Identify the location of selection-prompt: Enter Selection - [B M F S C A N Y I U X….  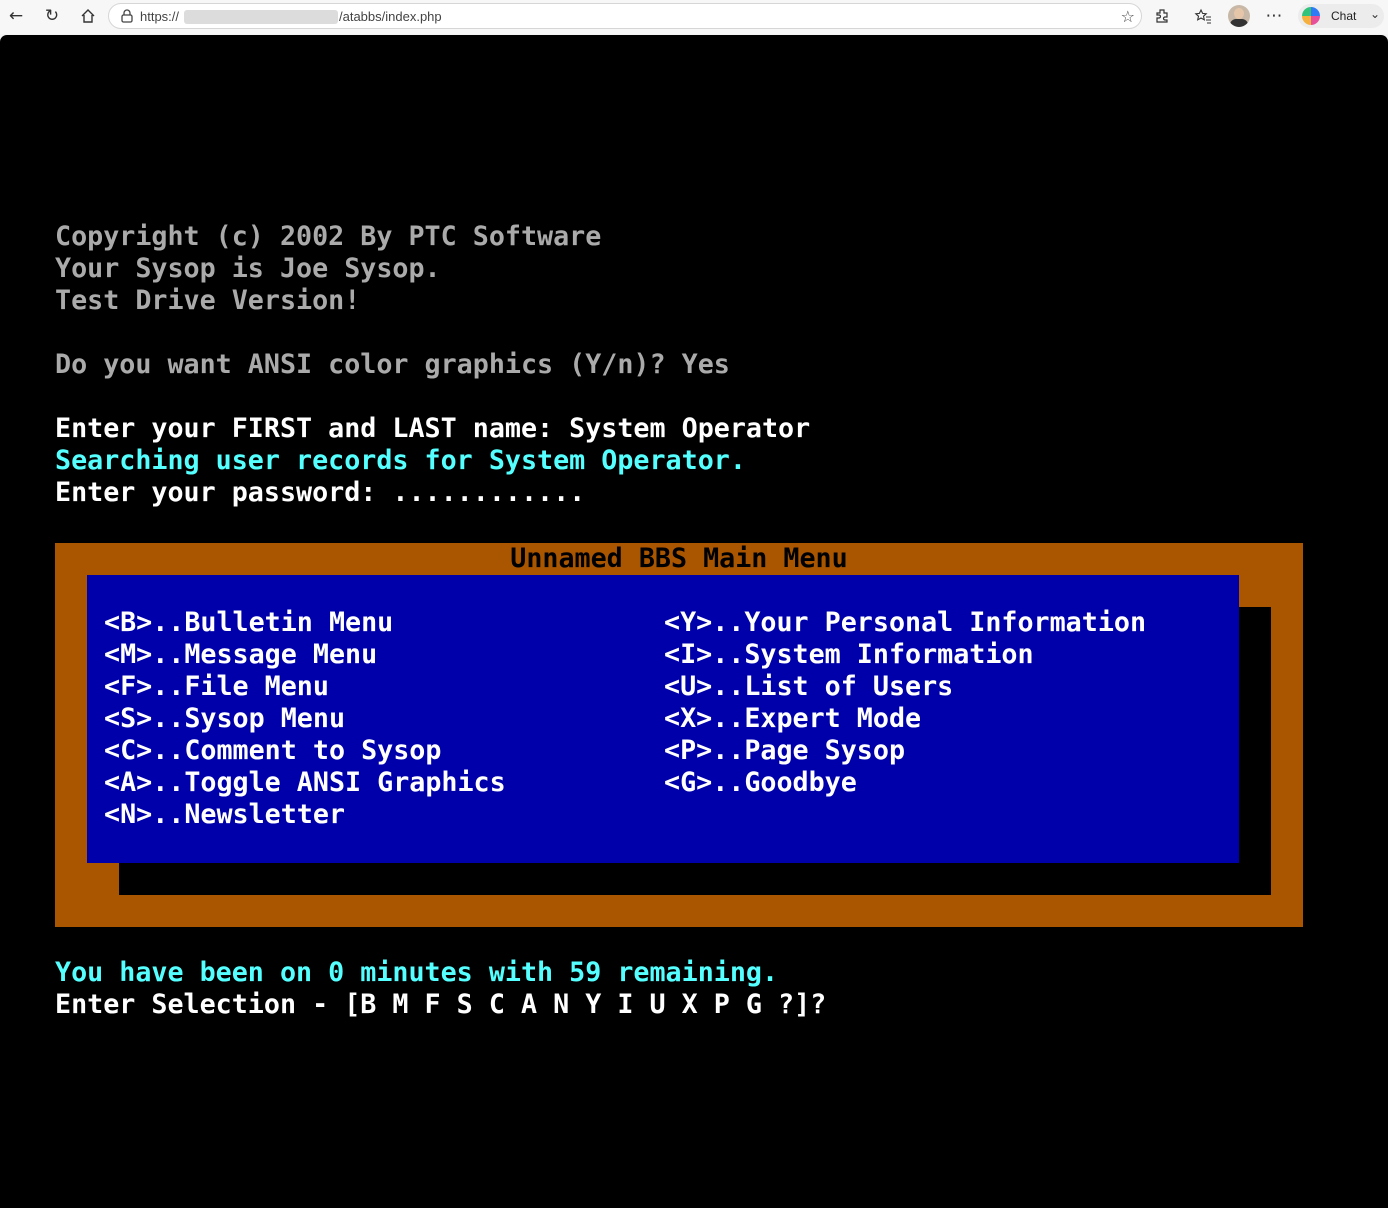
(440, 1005).